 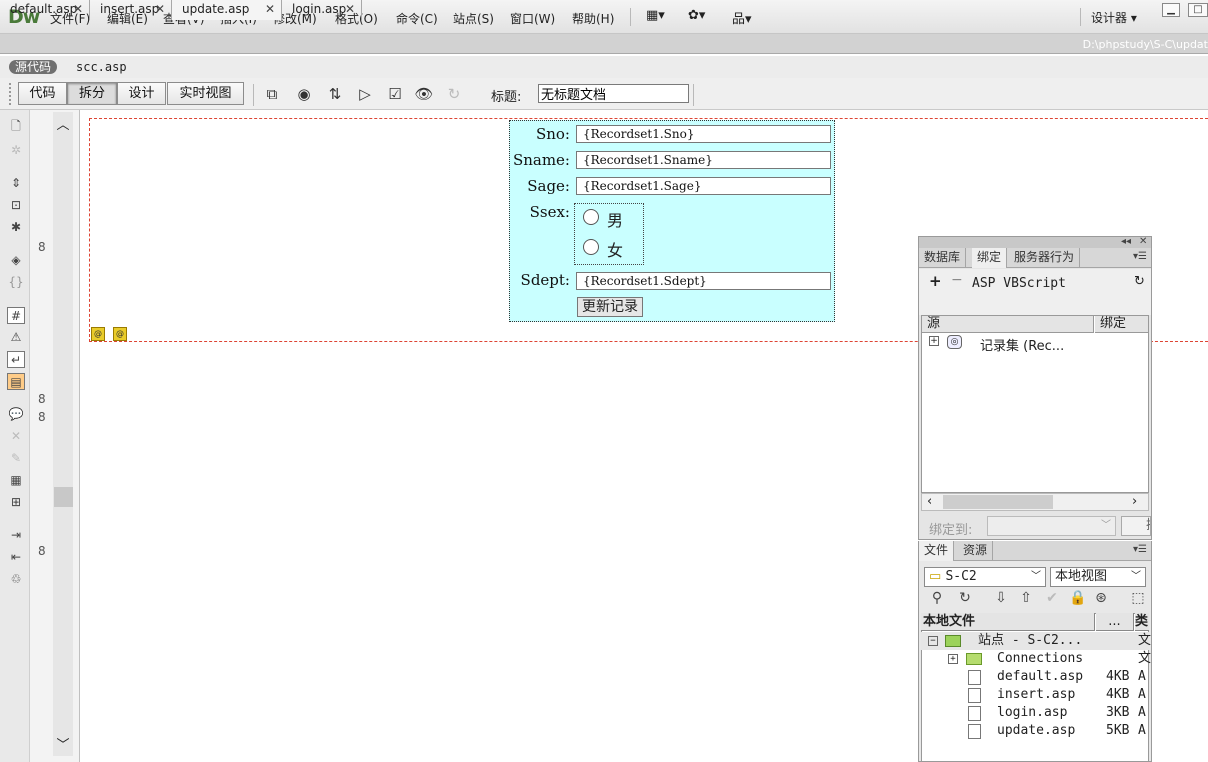 I want to click on tab-label: default.asp, so click(x=44, y=9).